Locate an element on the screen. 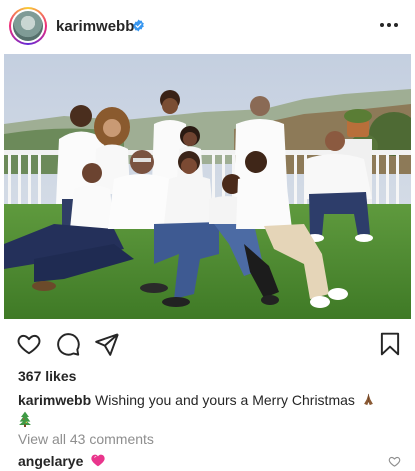 This screenshot has width=415, height=471. post-actions-bar is located at coordinates (207, 344).